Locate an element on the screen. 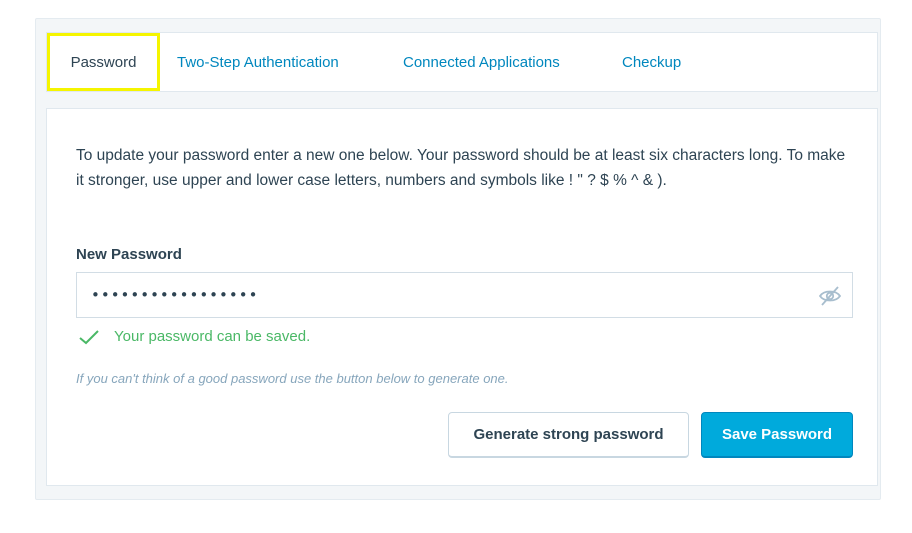  save-password-button: Save Password is located at coordinates (777, 435).